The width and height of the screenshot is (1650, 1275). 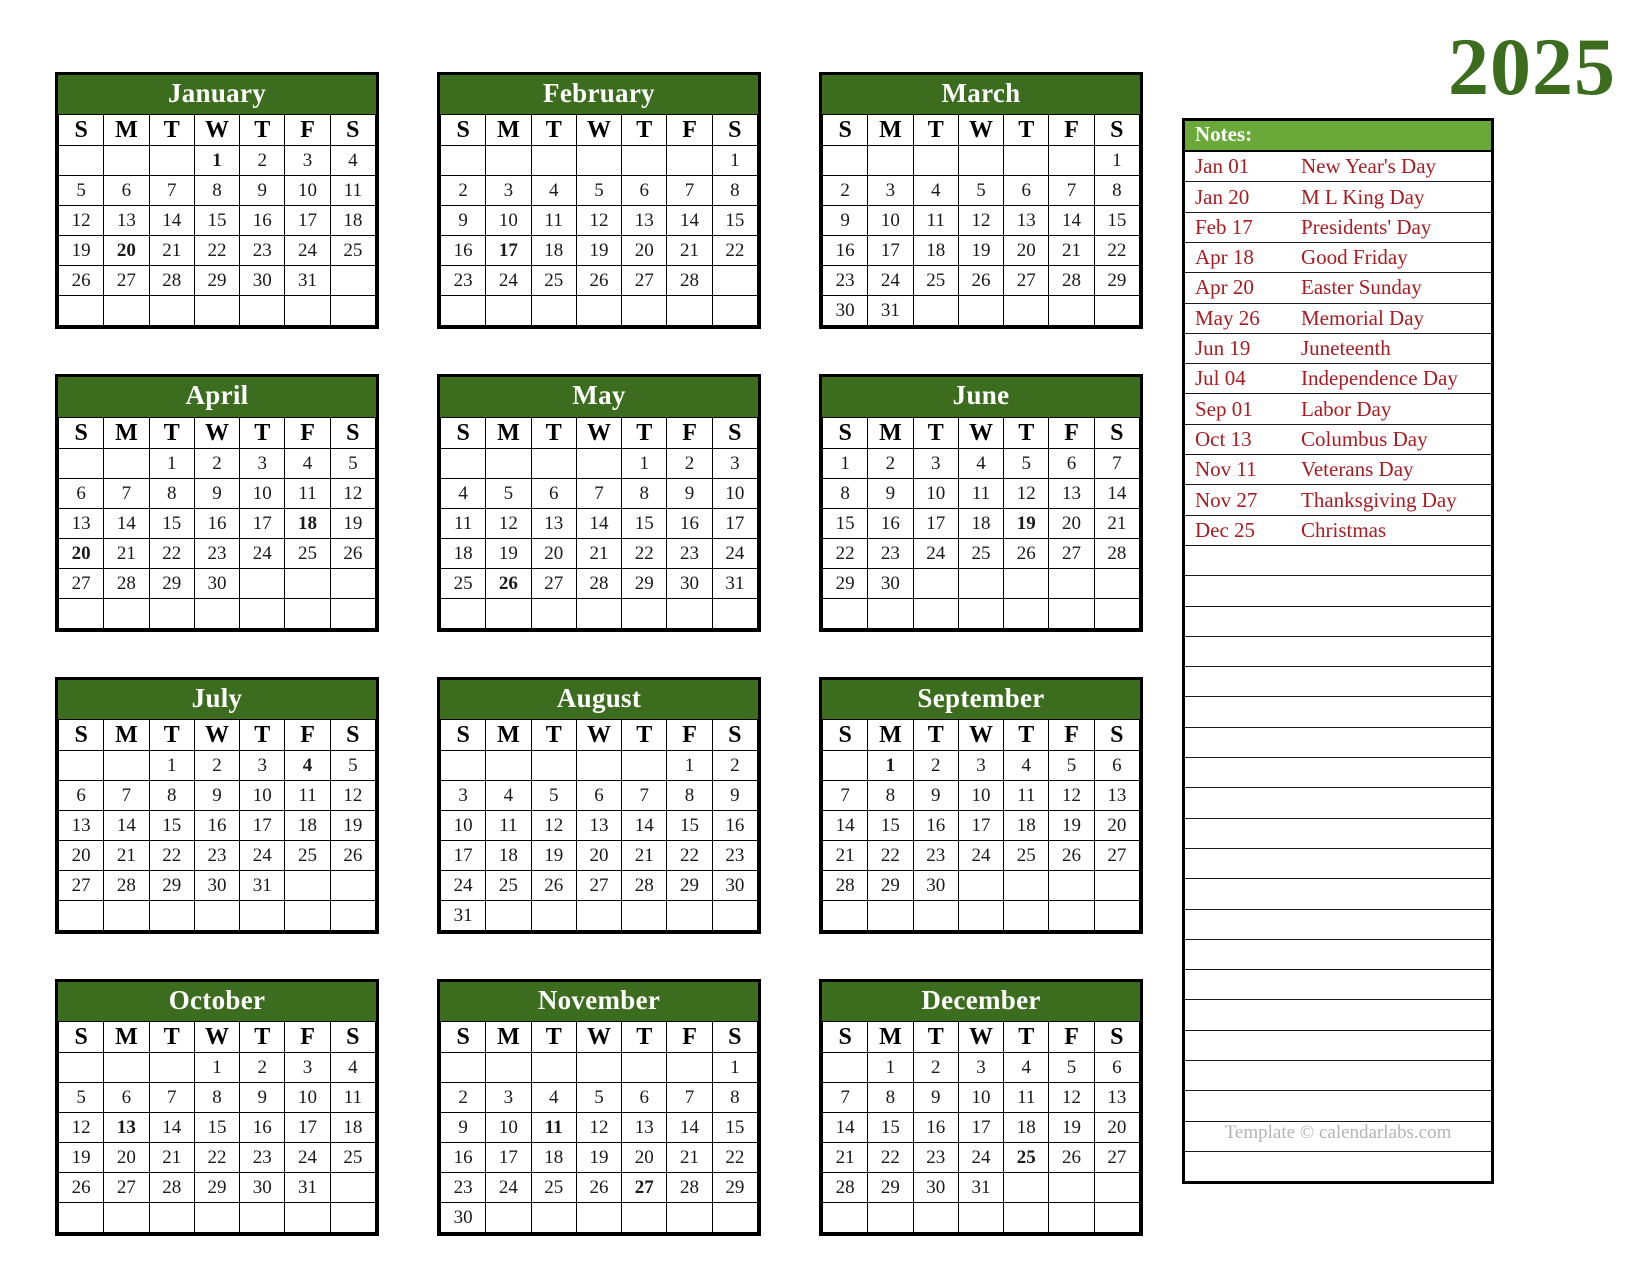 What do you see at coordinates (508, 583) in the screenshot?
I see `holiday-day-cell-26: 26` at bounding box center [508, 583].